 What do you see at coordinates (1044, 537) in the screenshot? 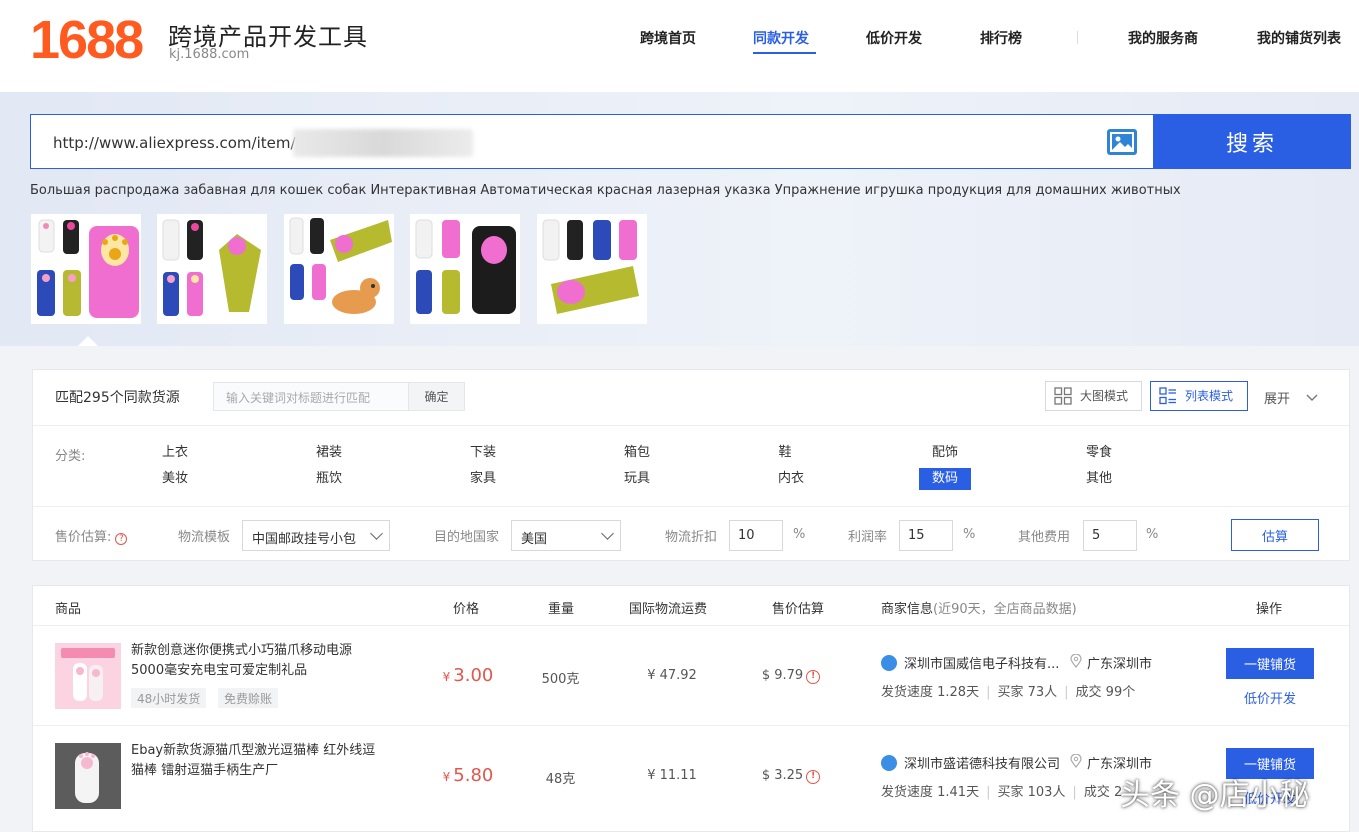
I see `other-fee-label: 其他费用` at bounding box center [1044, 537].